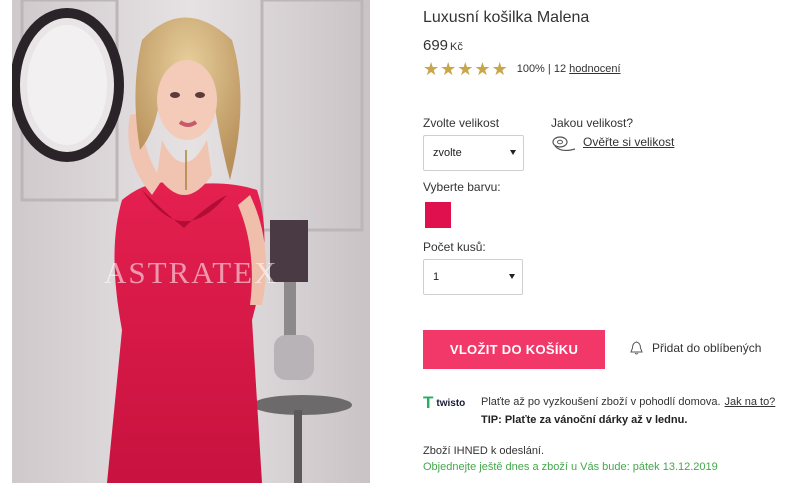 This screenshot has width=800, height=483. I want to click on watermark: ASTRATEX, so click(191, 272).